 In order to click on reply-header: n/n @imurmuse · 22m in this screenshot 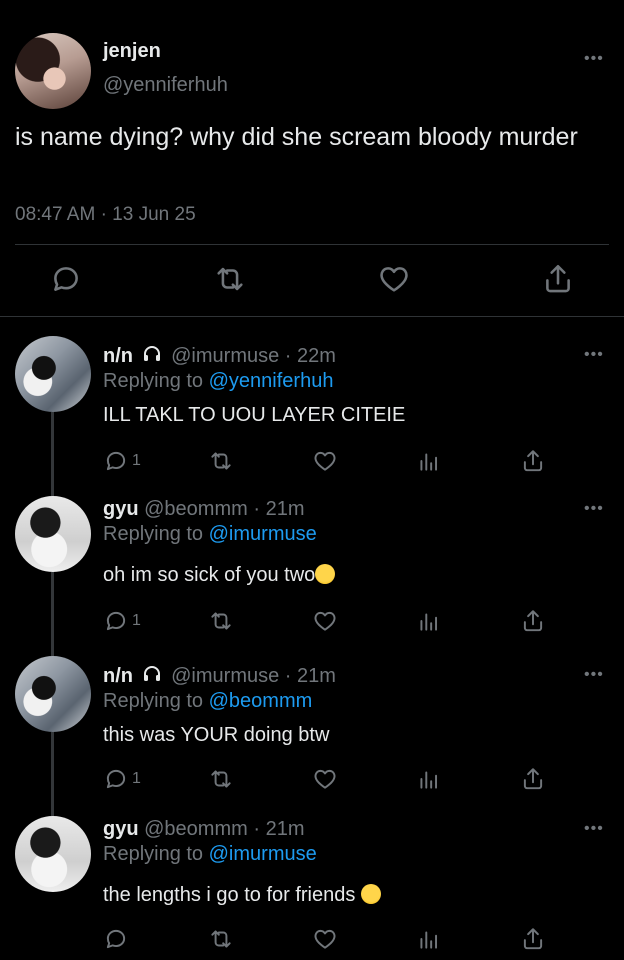, I will do `click(219, 356)`.